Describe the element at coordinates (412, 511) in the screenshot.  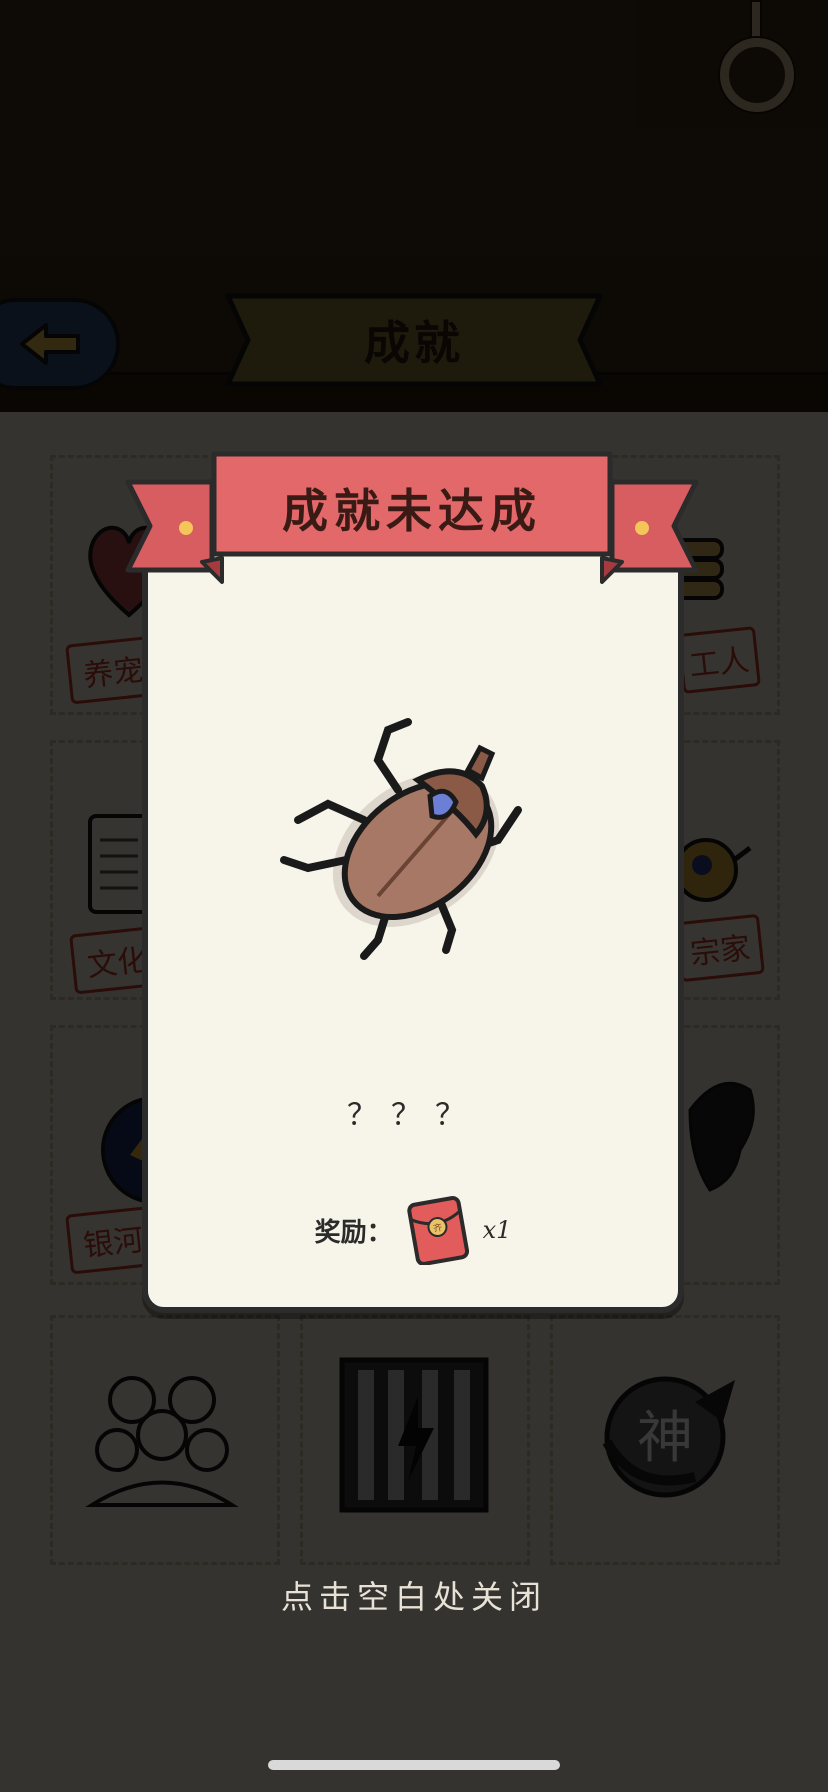
I see `modal-title: 成就未达成` at that location.